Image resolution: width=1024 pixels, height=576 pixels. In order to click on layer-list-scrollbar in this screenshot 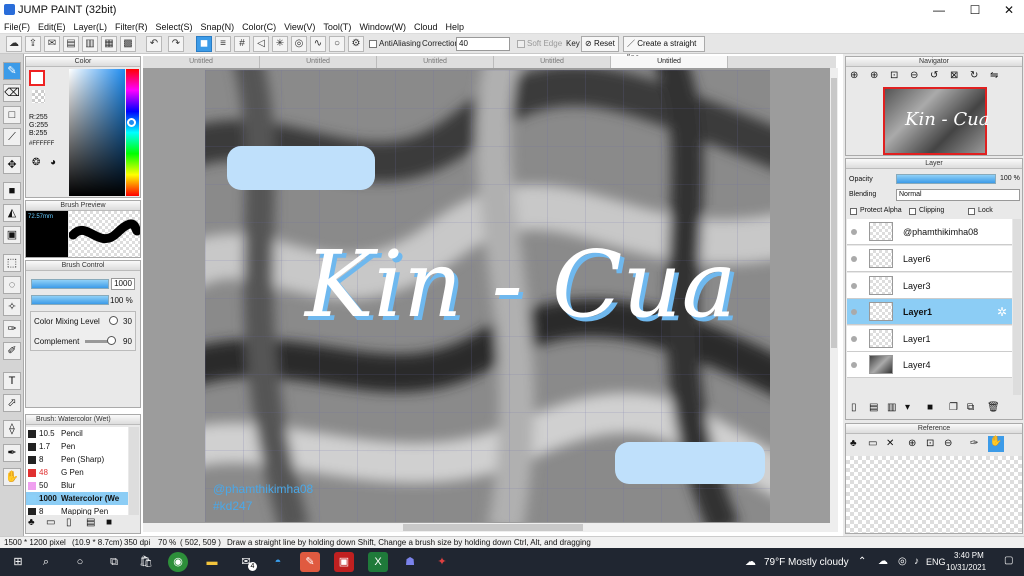, I will do `click(1017, 307)`.